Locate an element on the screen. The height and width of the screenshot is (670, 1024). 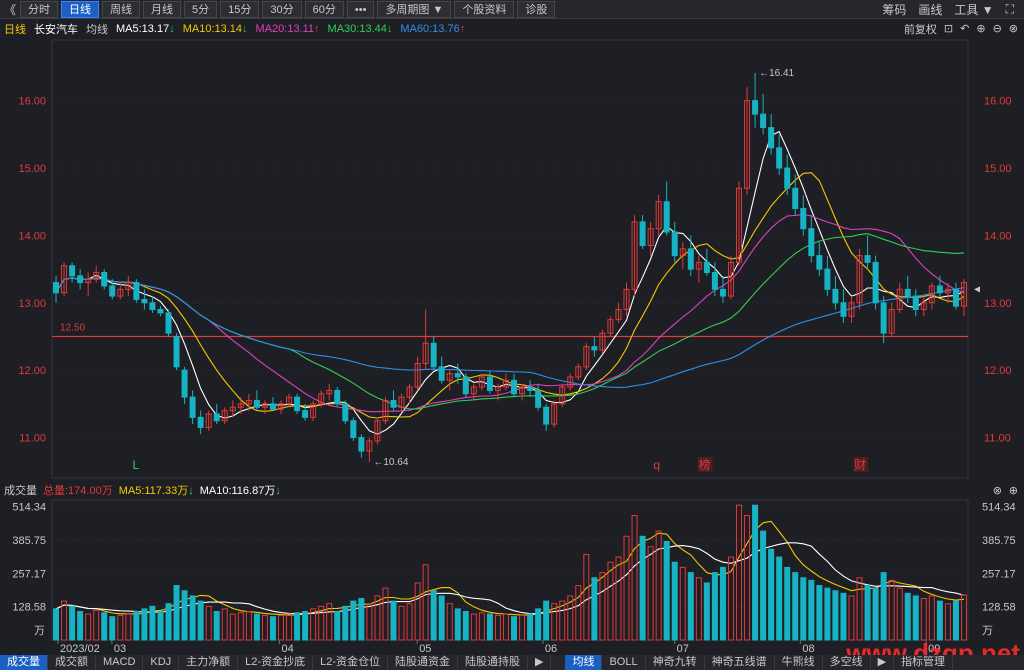
price-tick-left: 12.00 is located at coordinates (32, 371).